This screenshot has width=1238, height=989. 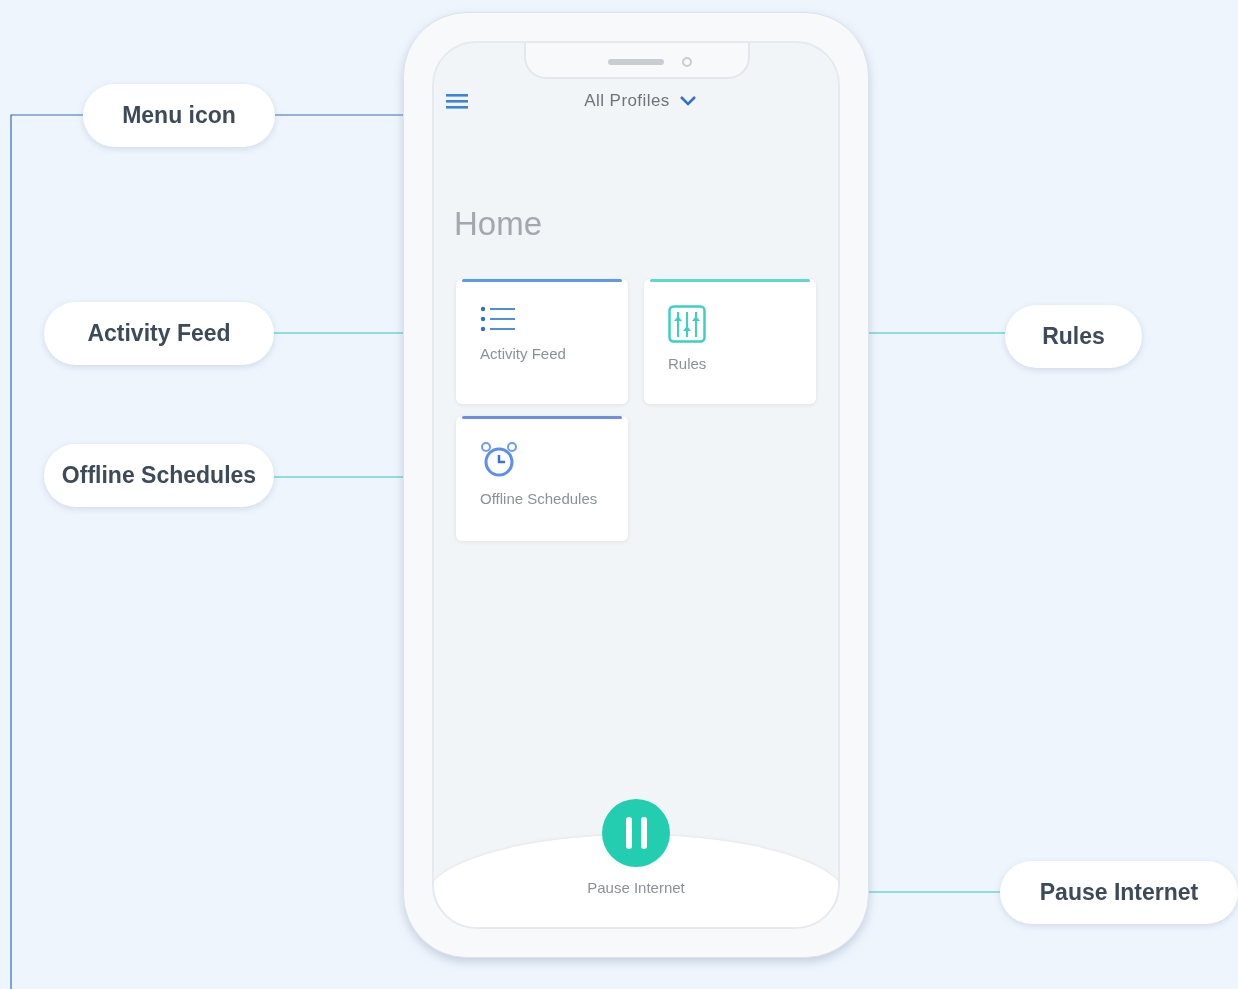 What do you see at coordinates (687, 363) in the screenshot?
I see `tile-label: Rules` at bounding box center [687, 363].